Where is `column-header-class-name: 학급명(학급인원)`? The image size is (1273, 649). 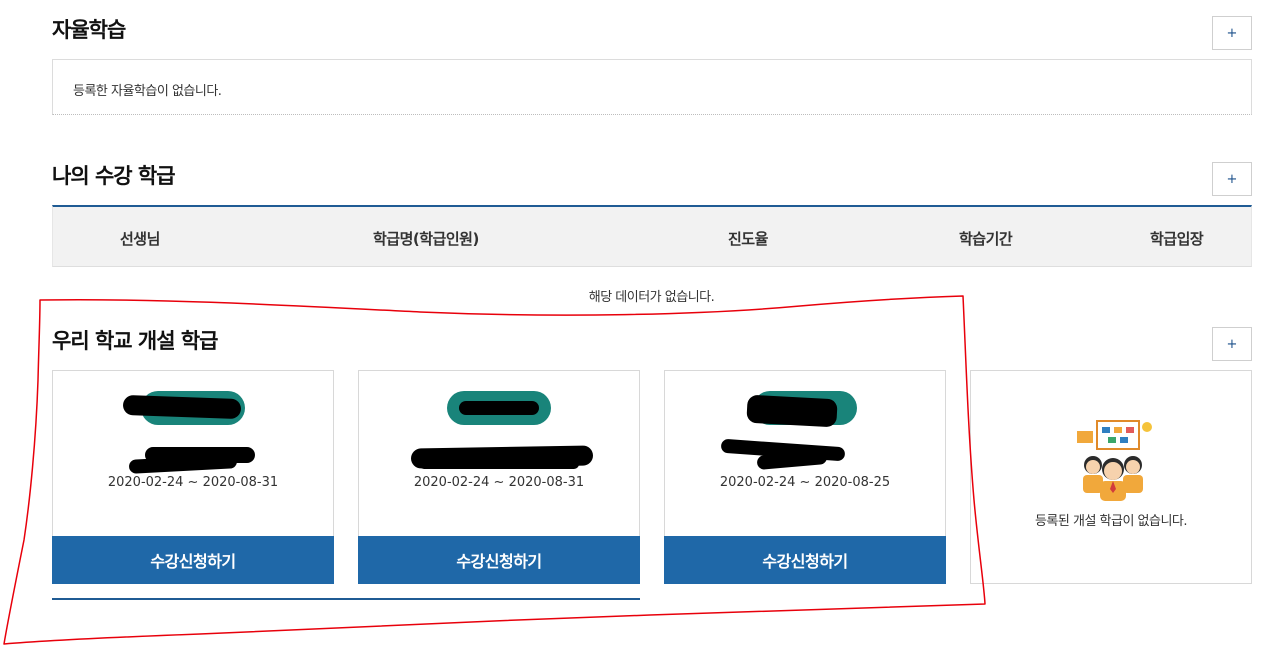
column-header-class-name: 학급명(학급인원) is located at coordinates (426, 239).